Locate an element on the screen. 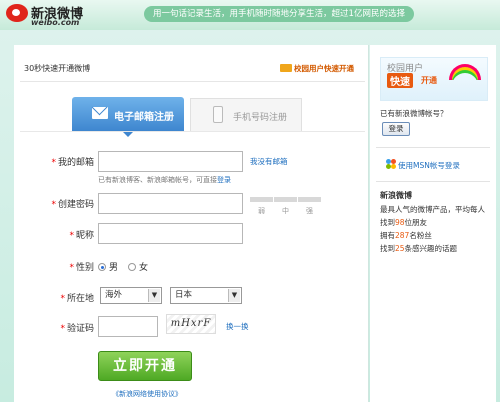 The height and width of the screenshot is (402, 500). tab-email-register: 电子邮箱注册 is located at coordinates (128, 117).